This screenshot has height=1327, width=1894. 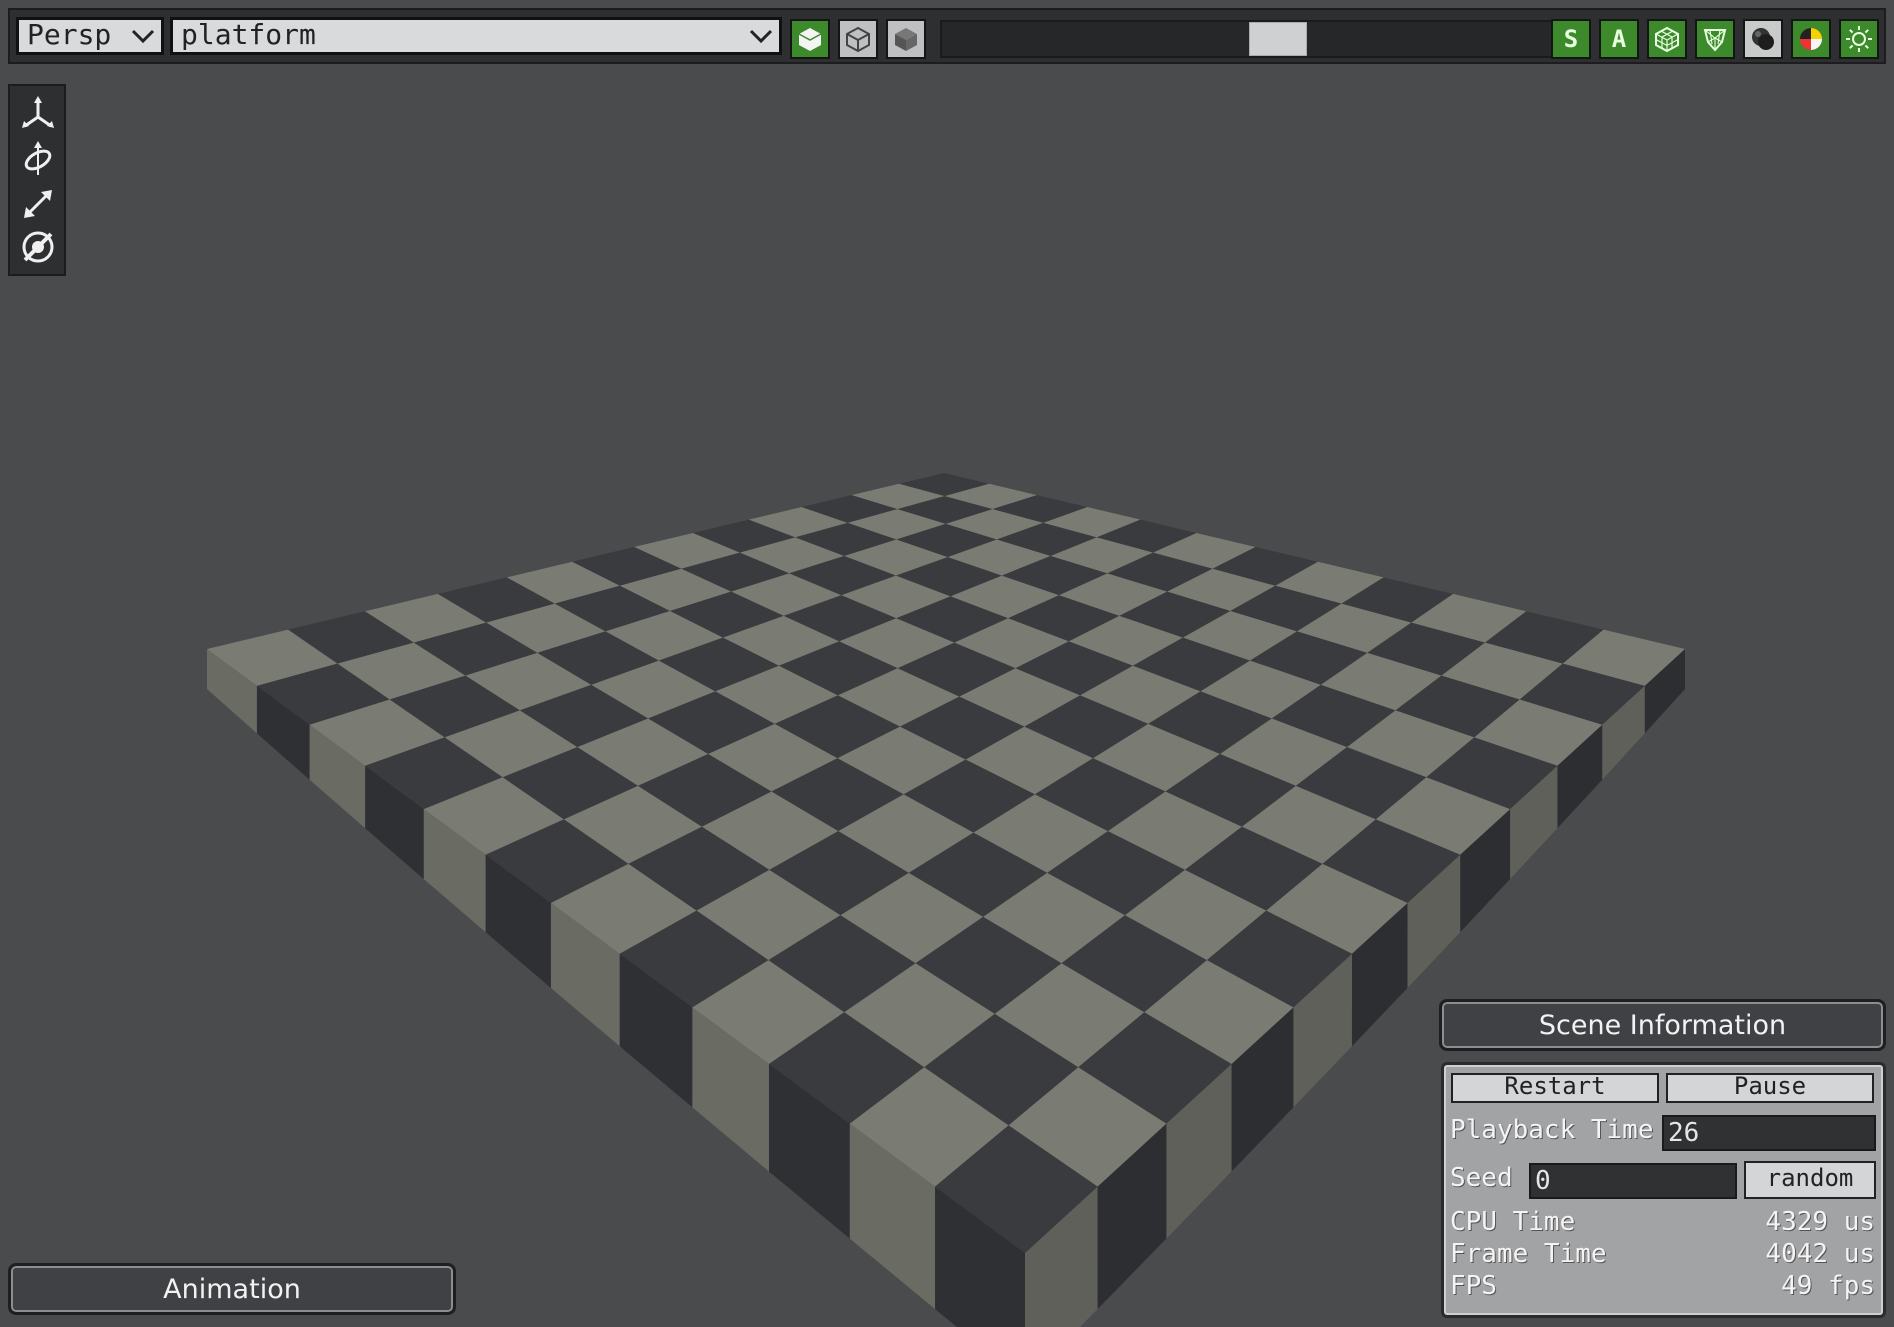 I want to click on color-sphere-icon, so click(x=1811, y=39).